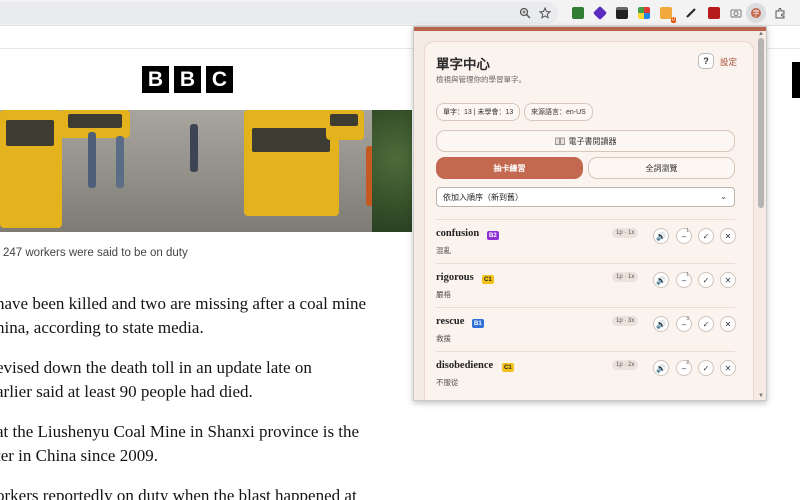  I want to click on header-edge-block, so click(796, 80).